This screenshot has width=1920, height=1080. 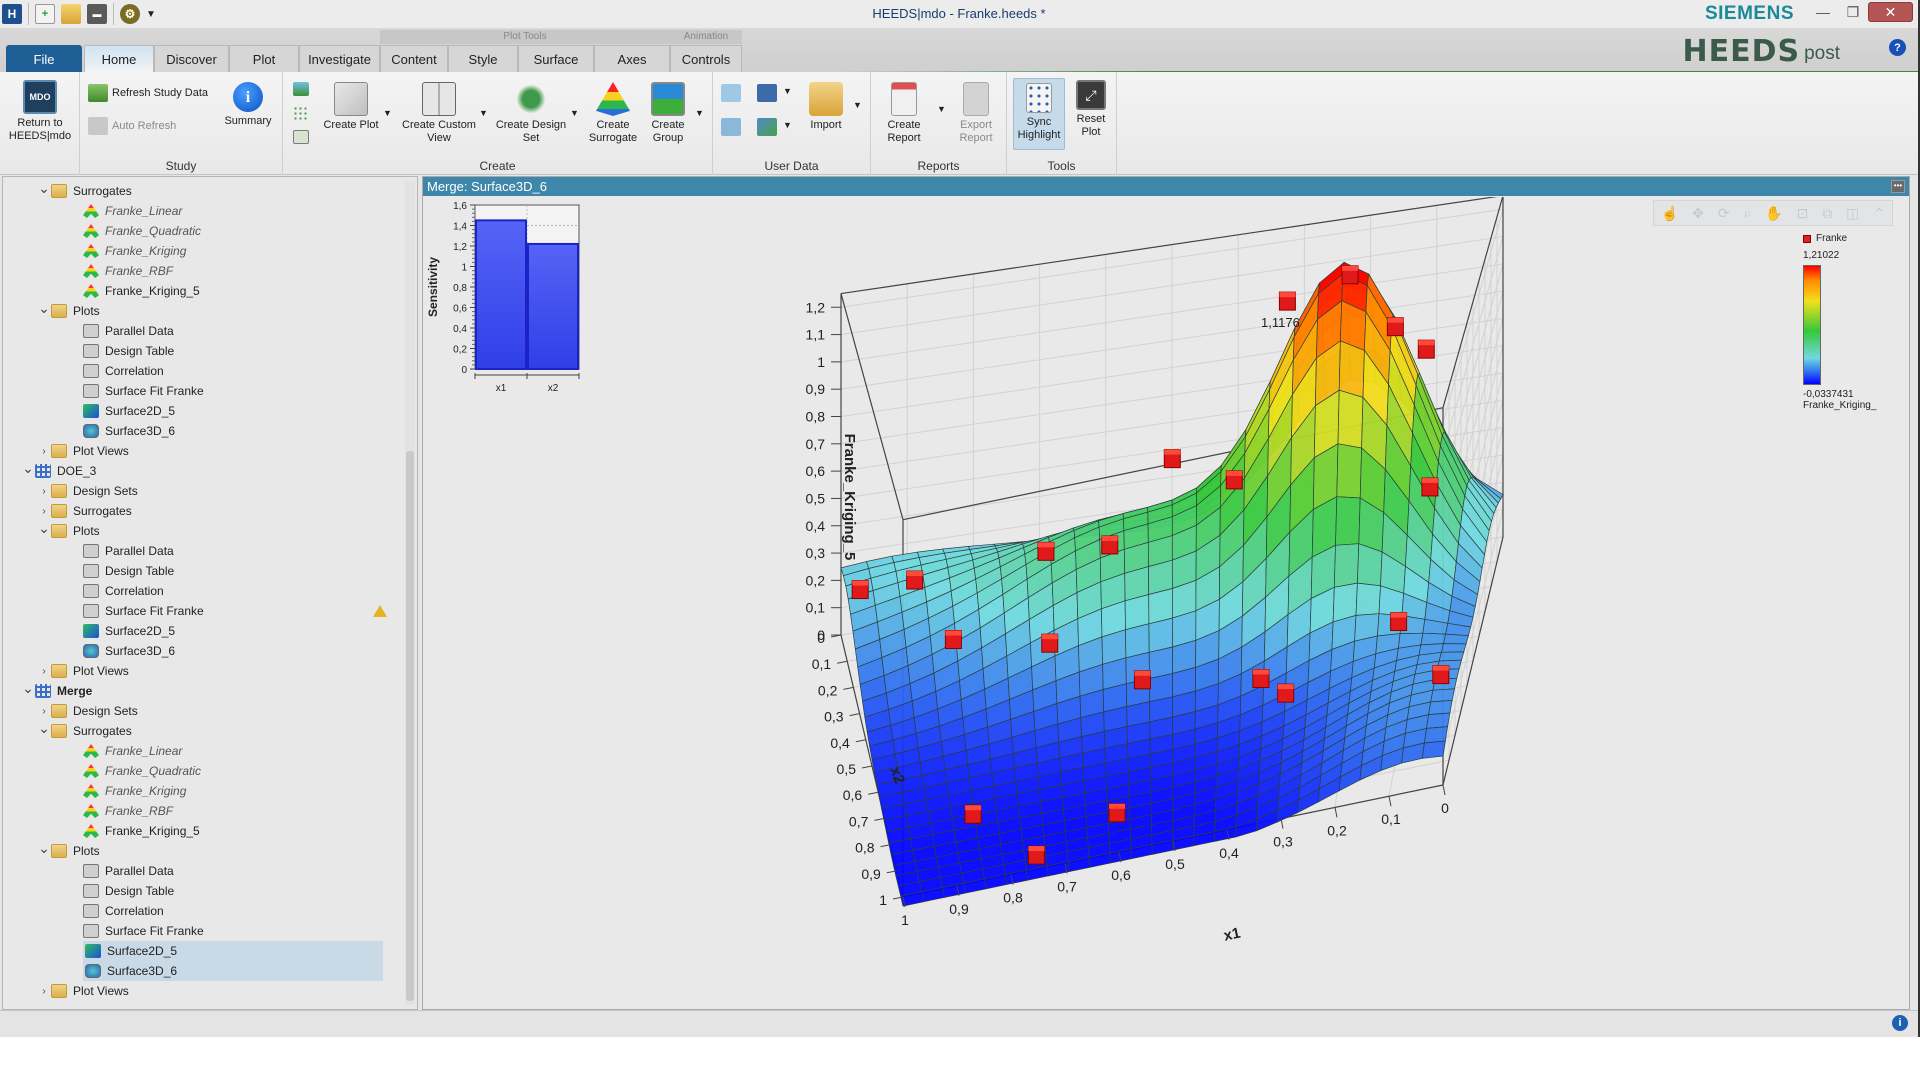 What do you see at coordinates (613, 113) in the screenshot?
I see `create-surrogate-button: Create Surrogate` at bounding box center [613, 113].